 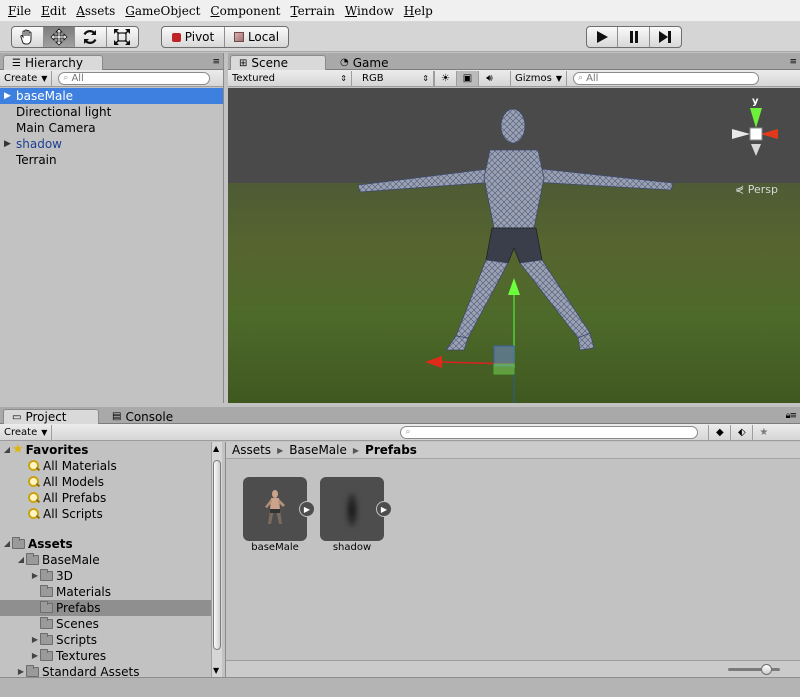 What do you see at coordinates (217, 555) in the screenshot?
I see `scrollbar-thumb` at bounding box center [217, 555].